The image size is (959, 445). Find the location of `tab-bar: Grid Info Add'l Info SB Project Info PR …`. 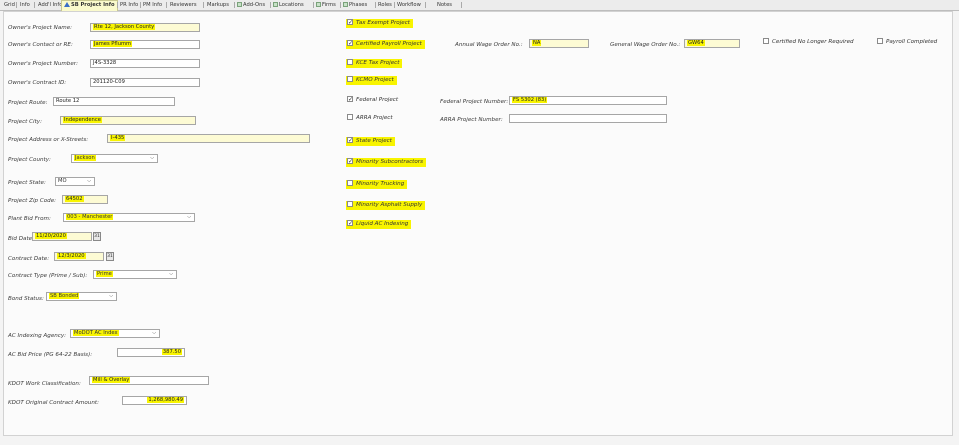

tab-bar: Grid Info Add'l Info SB Project Info PR … is located at coordinates (479, 5).